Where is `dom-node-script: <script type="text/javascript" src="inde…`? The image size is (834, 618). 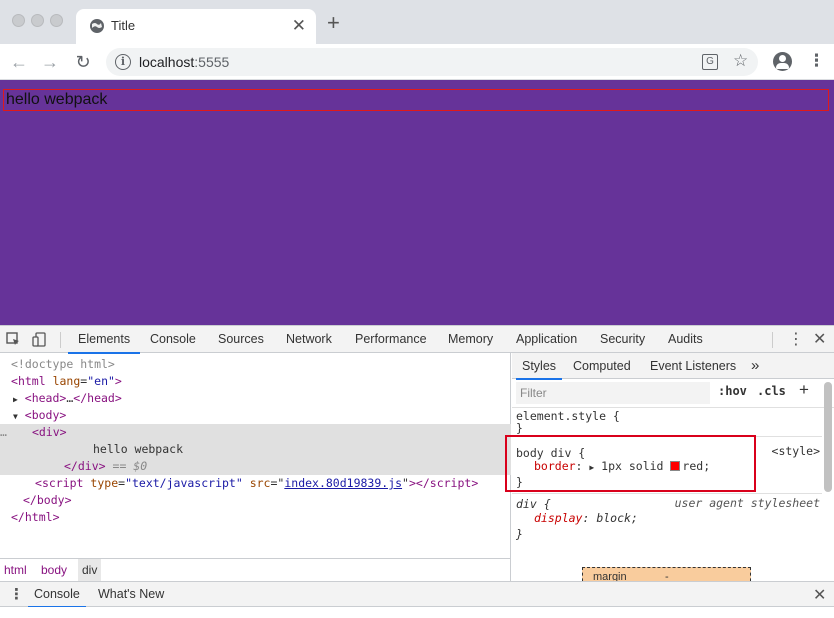 dom-node-script: <script type="text/javascript" src="inde… is located at coordinates (255, 483).